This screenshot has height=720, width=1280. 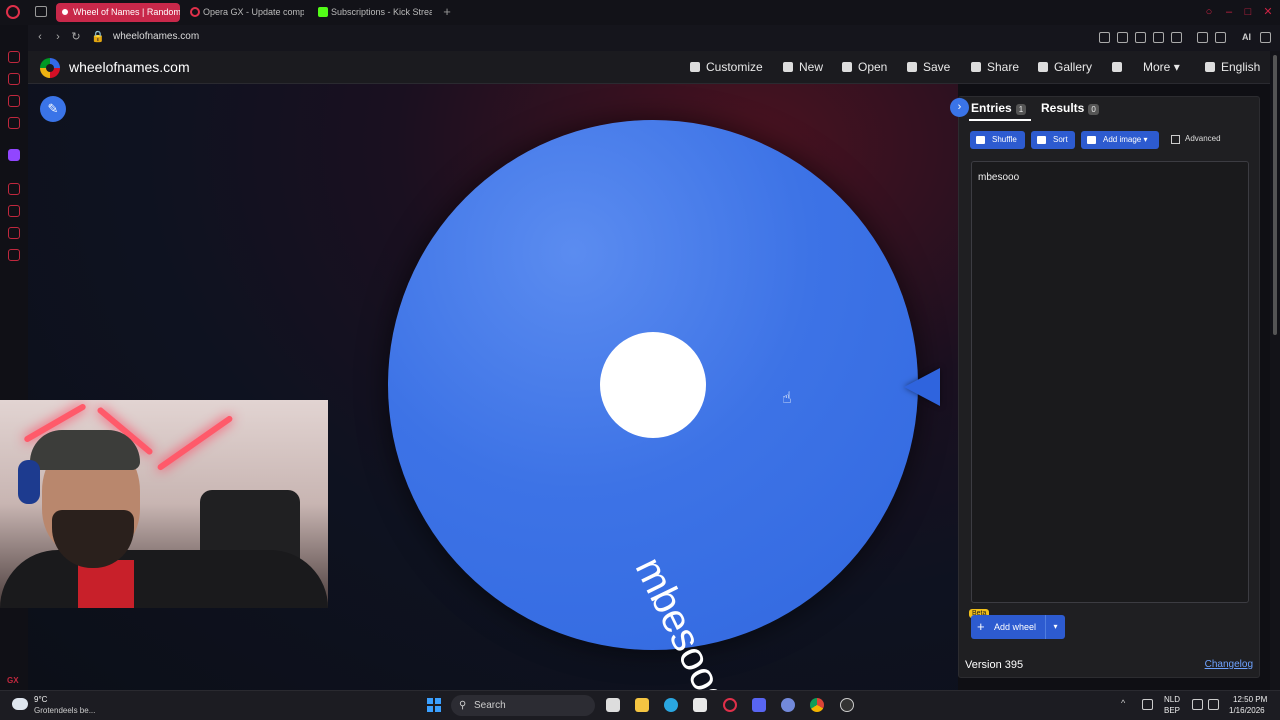 I want to click on history-icon, so click(x=14, y=211).